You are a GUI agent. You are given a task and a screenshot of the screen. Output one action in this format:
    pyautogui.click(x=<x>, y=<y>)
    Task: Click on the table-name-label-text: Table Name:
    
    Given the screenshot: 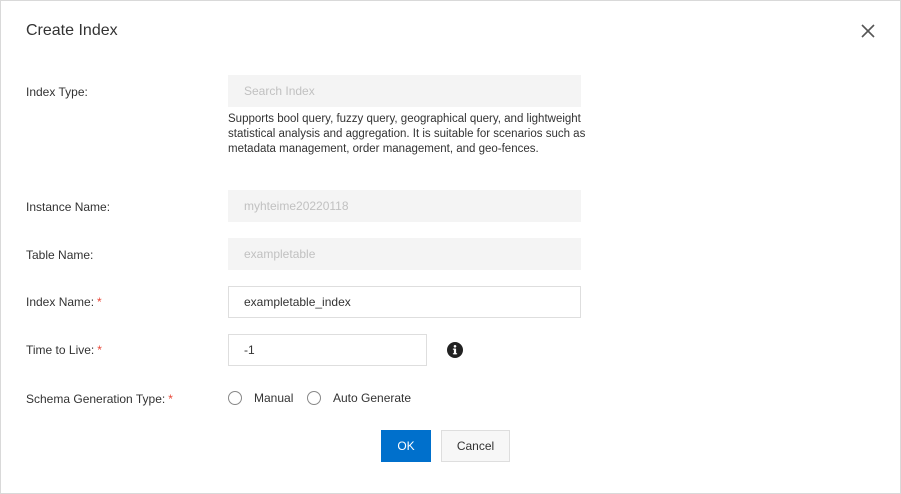 What is the action you would take?
    pyautogui.click(x=60, y=255)
    